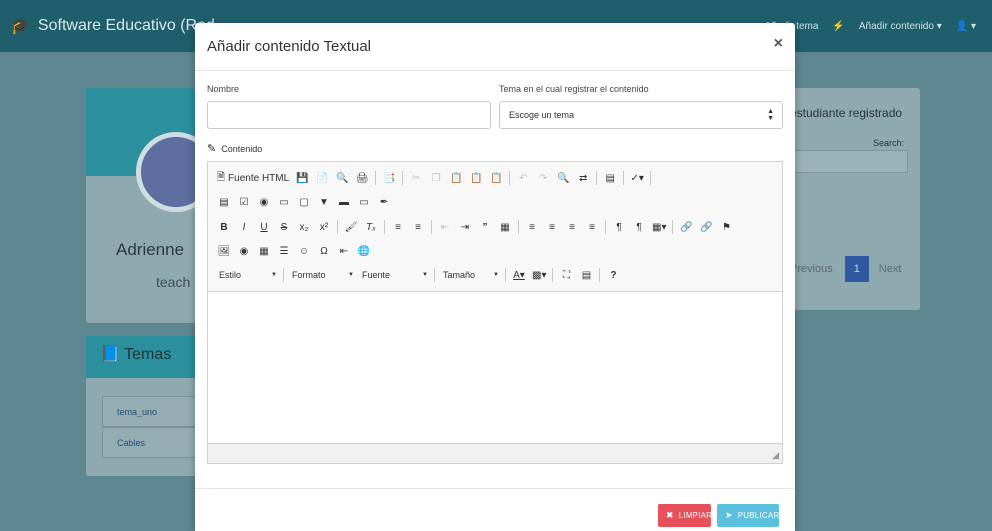  I want to click on smiley-icon: ☺, so click(304, 251).